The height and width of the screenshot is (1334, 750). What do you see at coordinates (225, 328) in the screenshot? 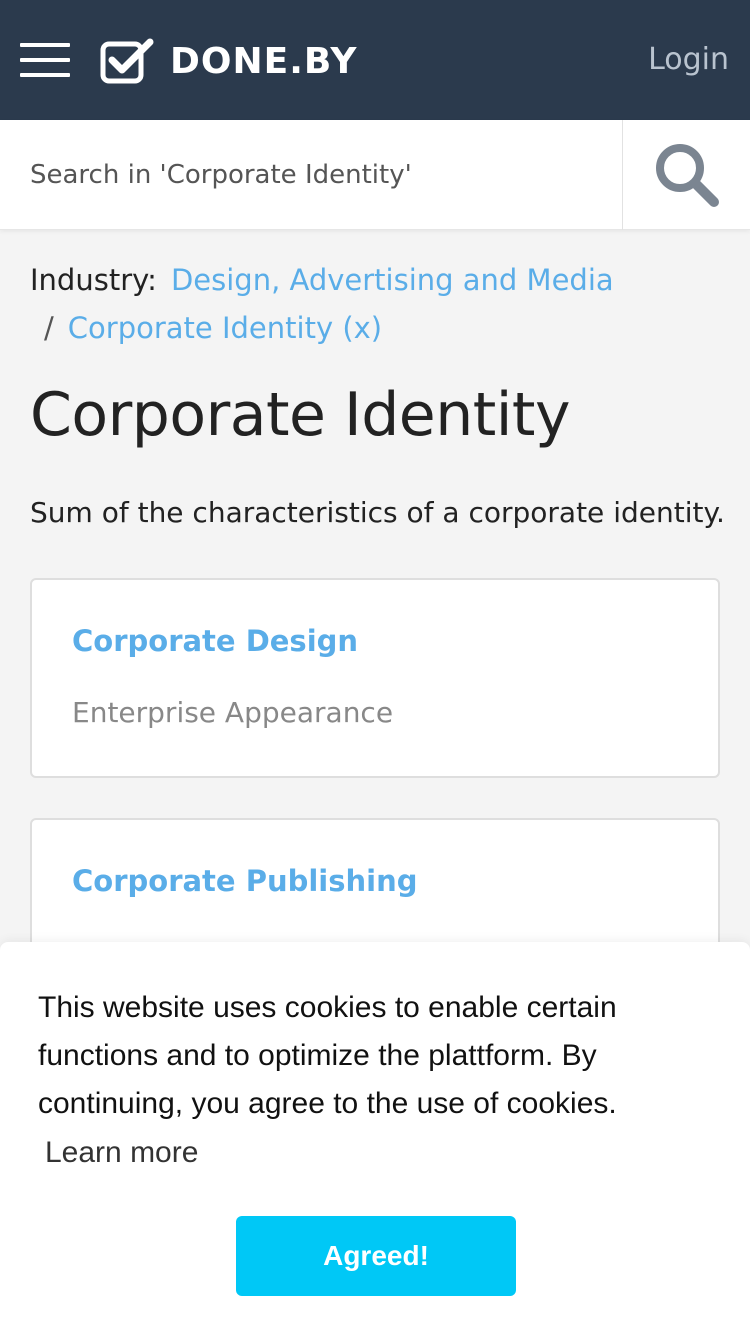
I see `breadcrumb-link-corporate-identity: Corporate Identity (x)` at bounding box center [225, 328].